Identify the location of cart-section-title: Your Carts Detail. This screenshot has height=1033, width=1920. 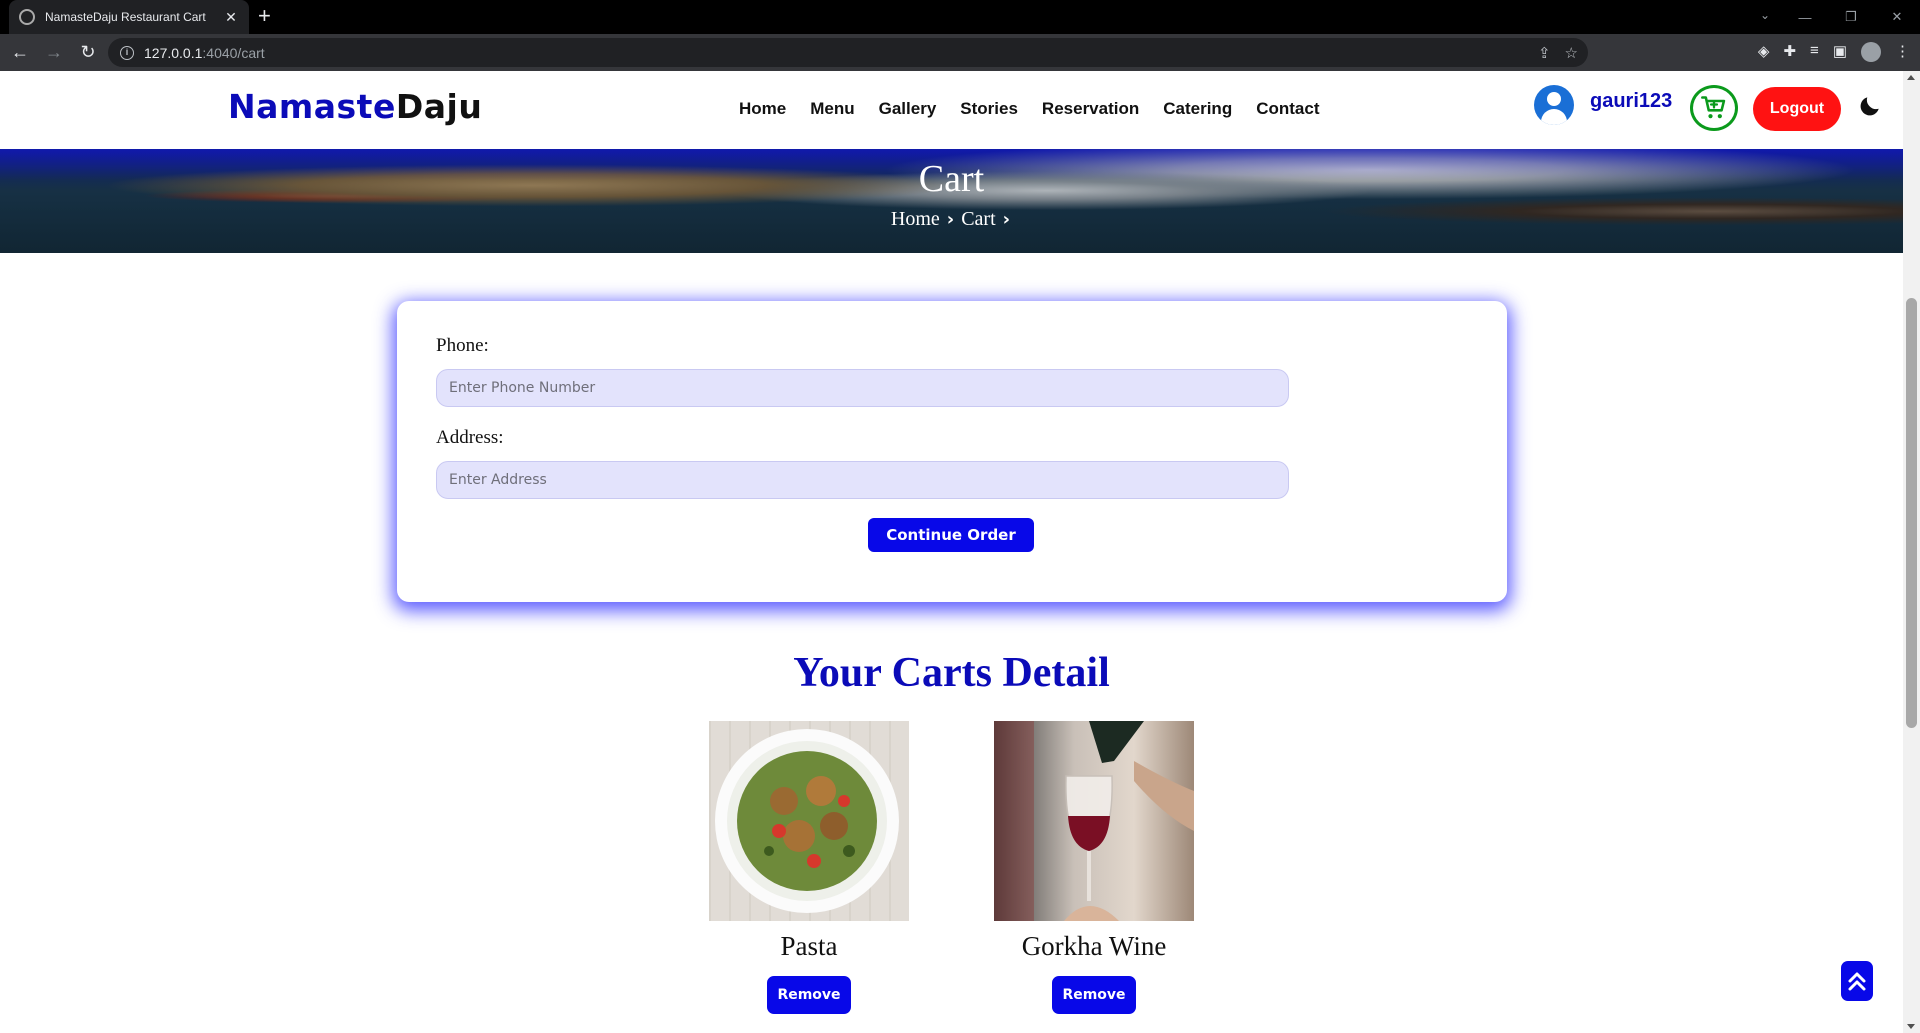
(951, 673).